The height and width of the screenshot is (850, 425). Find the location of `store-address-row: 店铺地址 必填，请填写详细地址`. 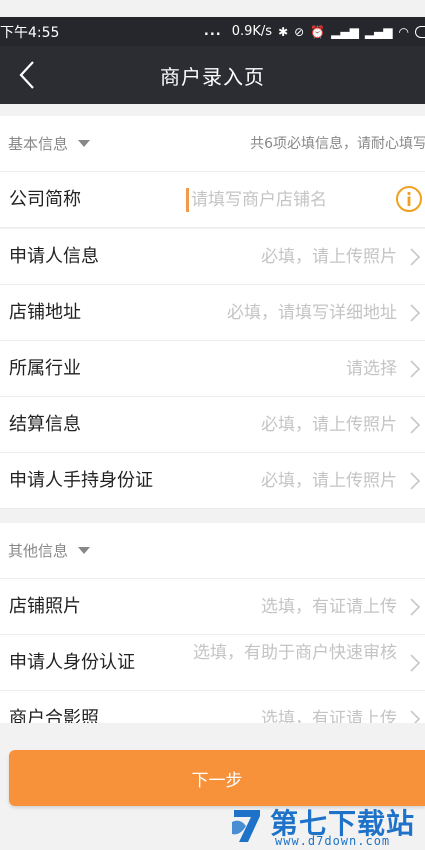

store-address-row: 店铺地址 必填，请填写详细地址 is located at coordinates (212, 313).